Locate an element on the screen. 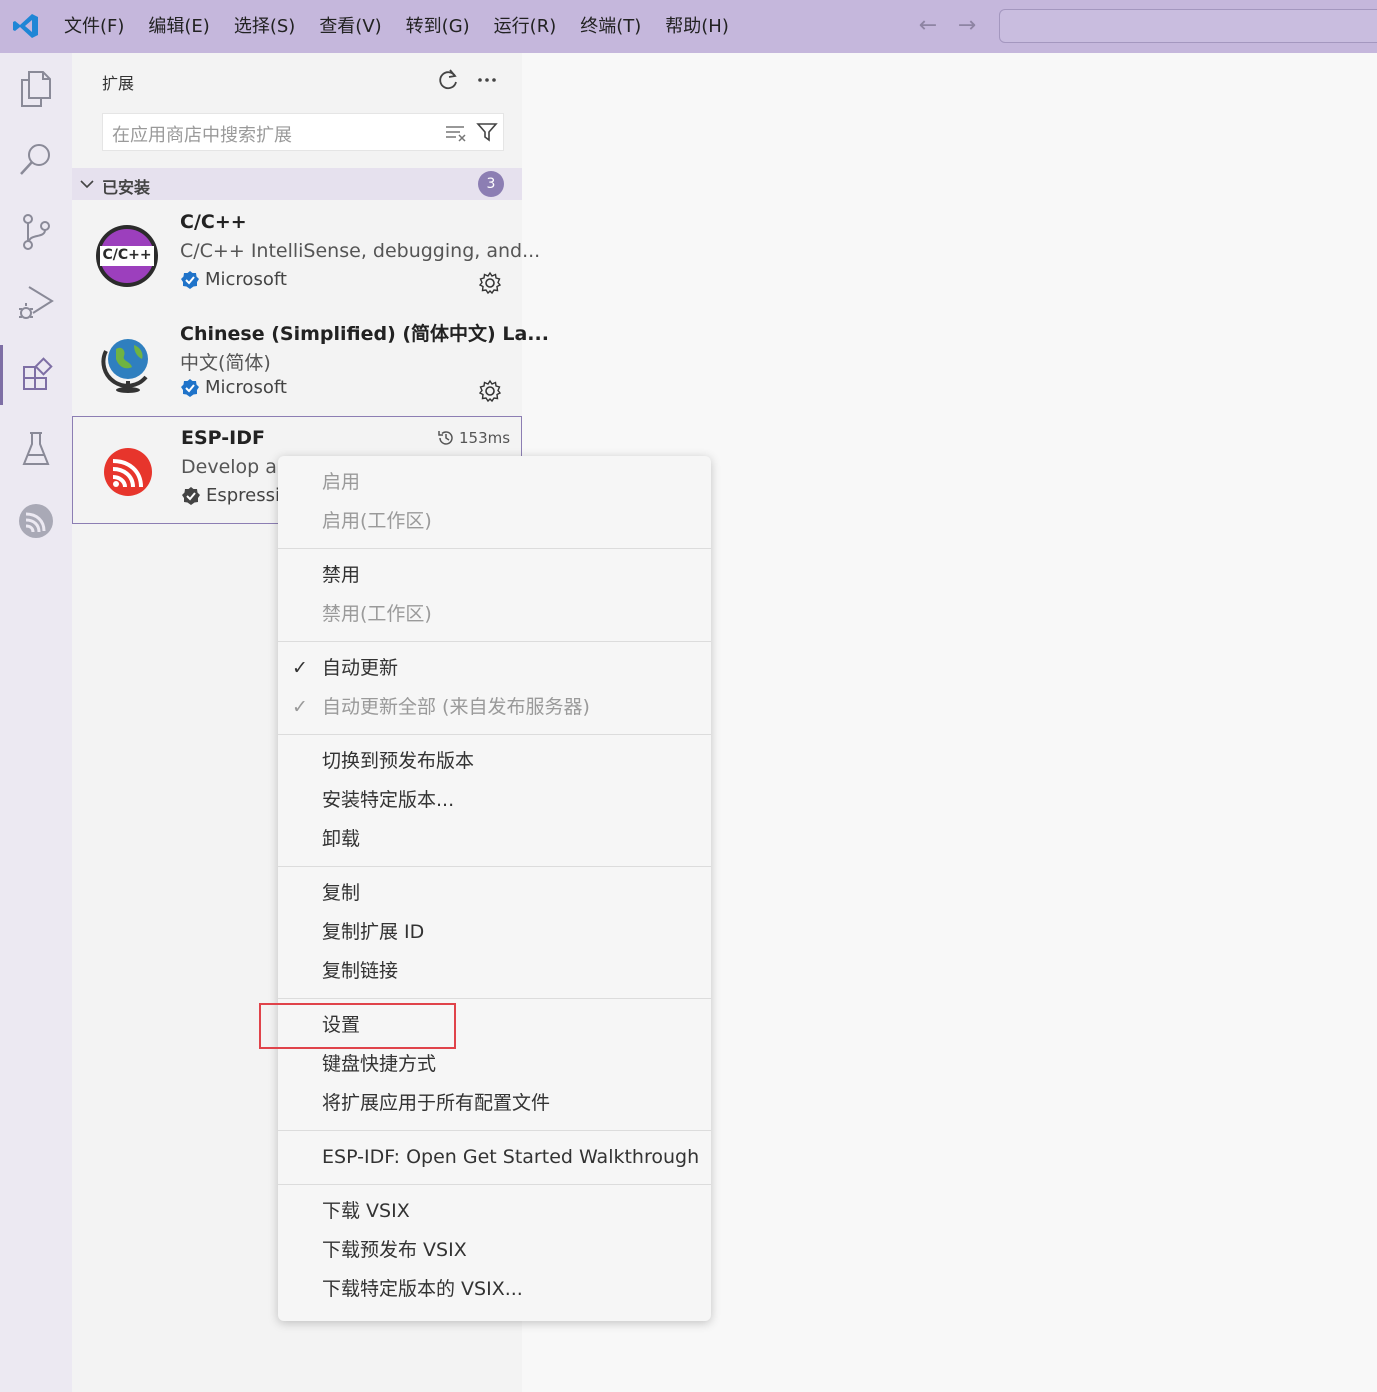 The image size is (1377, 1392). search-placeholder: 在应用商店中搜索扩展 is located at coordinates (202, 135).